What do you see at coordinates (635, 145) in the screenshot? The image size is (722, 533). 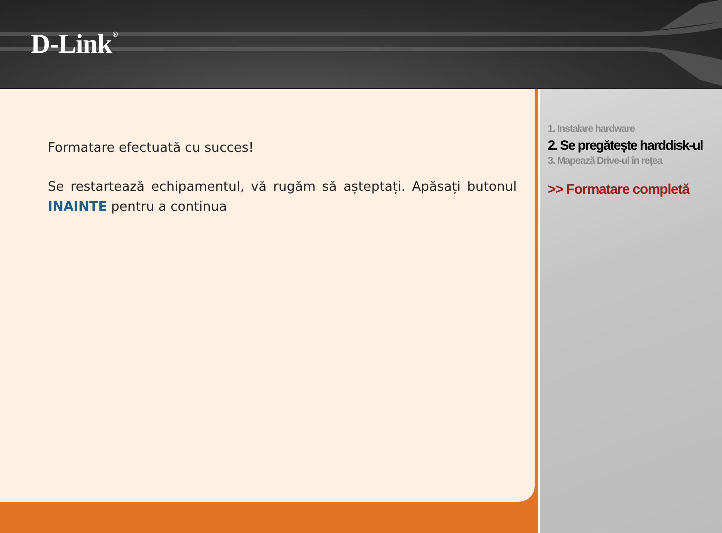 I see `wizard-step: 2. Se pregătește harddisk-ul` at bounding box center [635, 145].